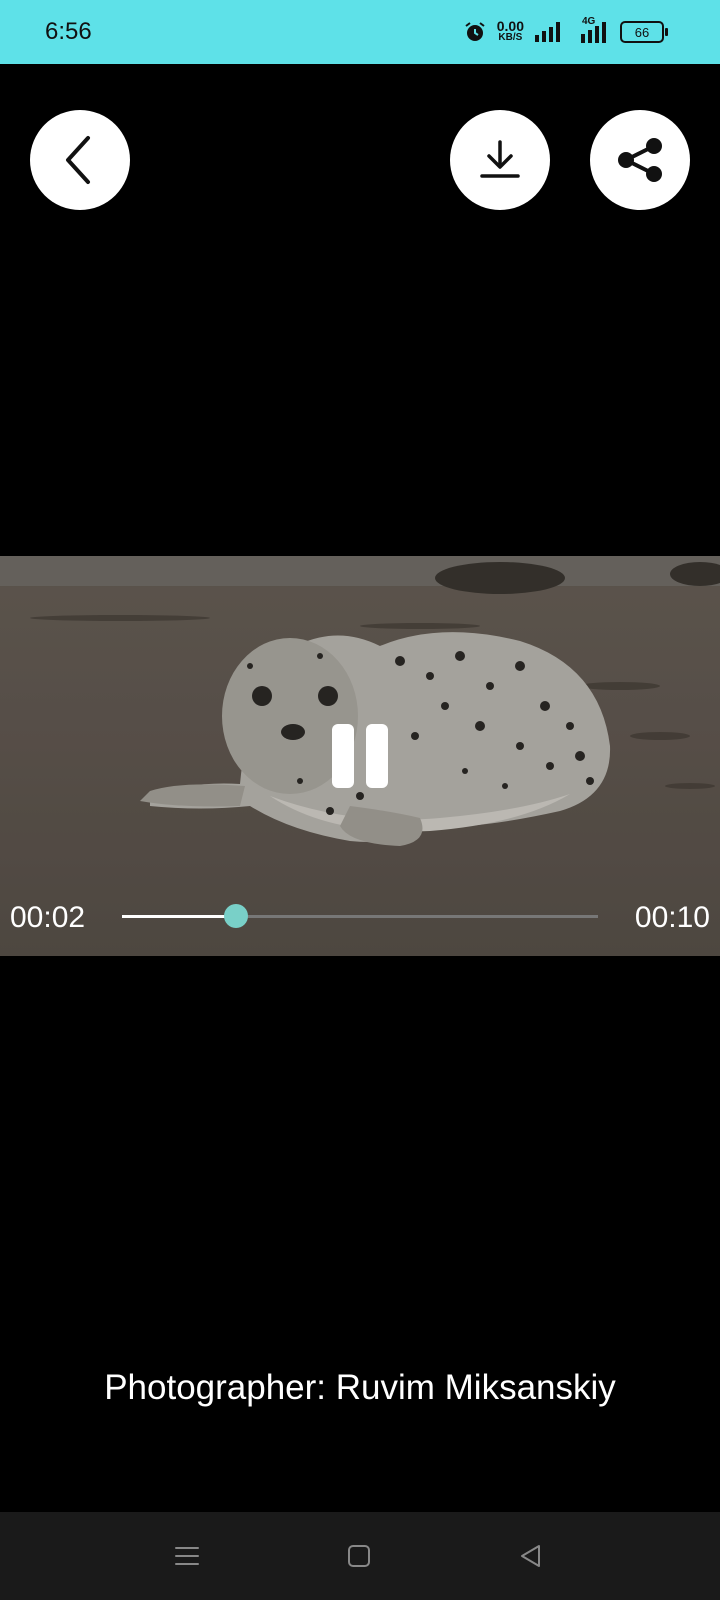  I want to click on triangle-back-icon, so click(530, 1556).